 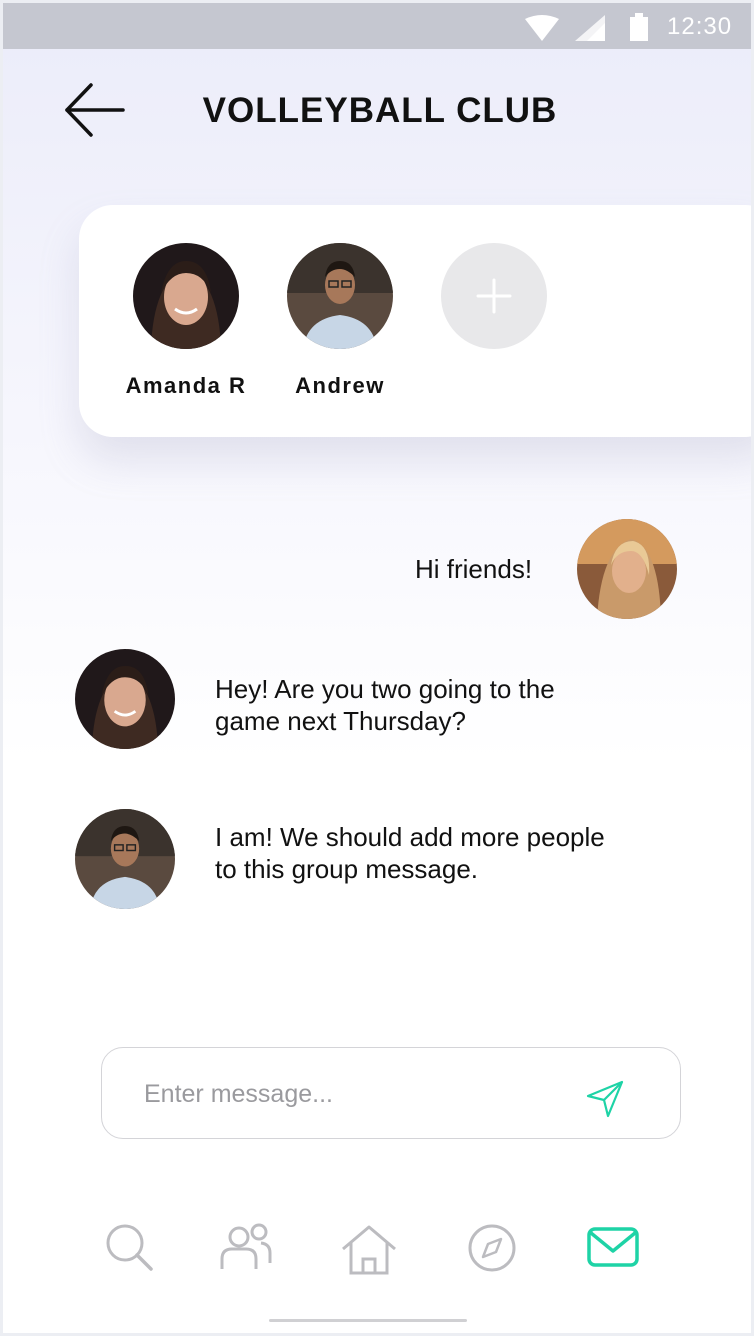 What do you see at coordinates (590, 30) in the screenshot?
I see `signal-icon` at bounding box center [590, 30].